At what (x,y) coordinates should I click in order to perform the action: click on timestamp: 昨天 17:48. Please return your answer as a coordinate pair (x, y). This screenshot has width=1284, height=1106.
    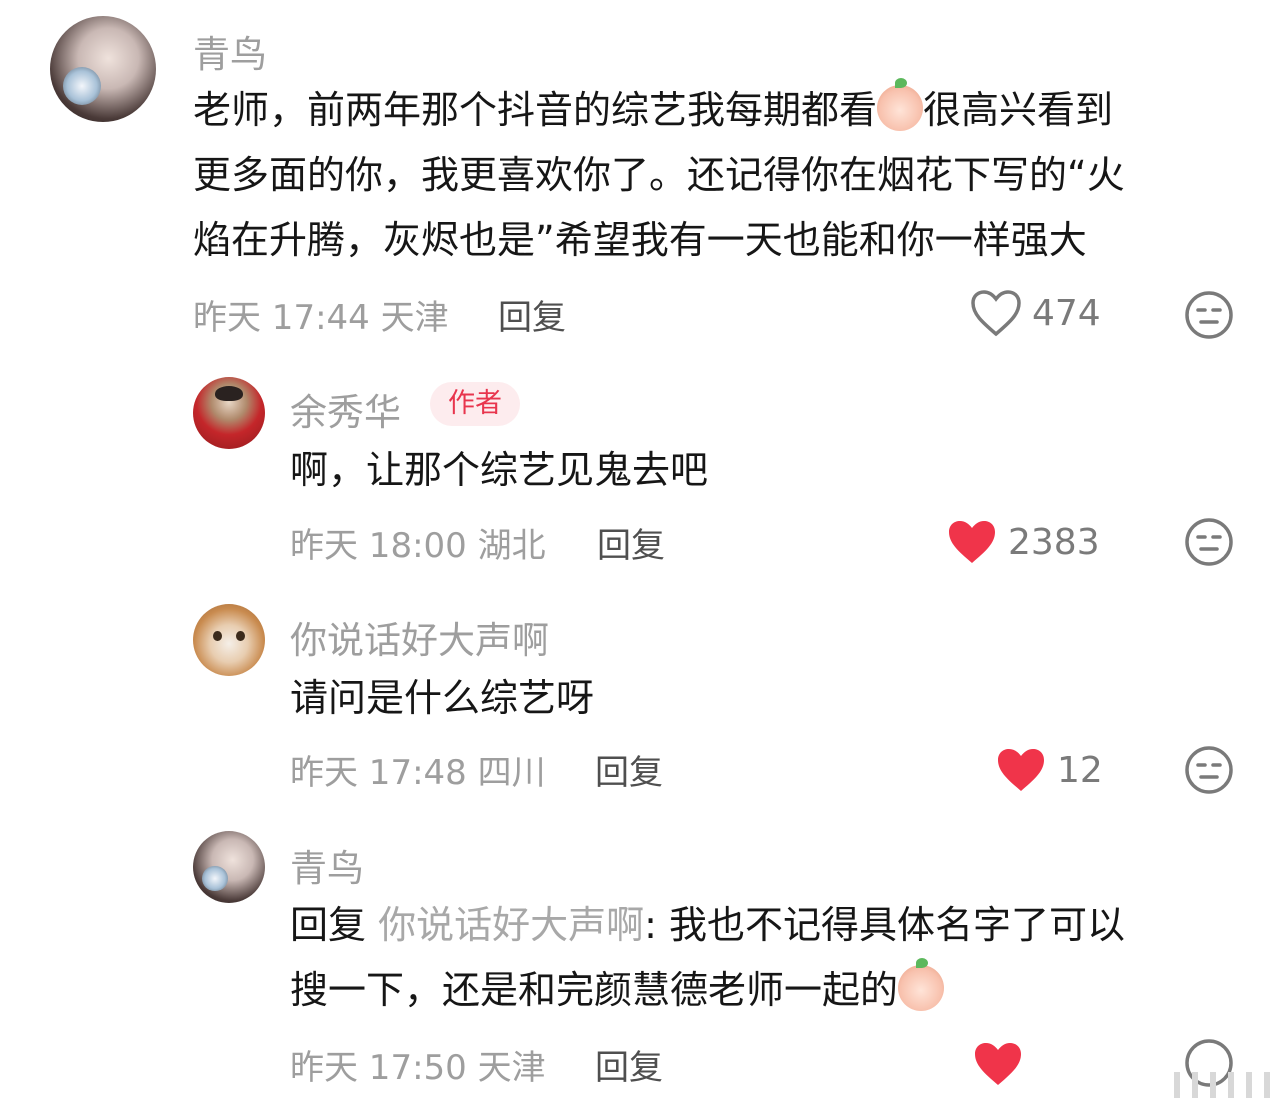
    Looking at the image, I should click on (378, 773).